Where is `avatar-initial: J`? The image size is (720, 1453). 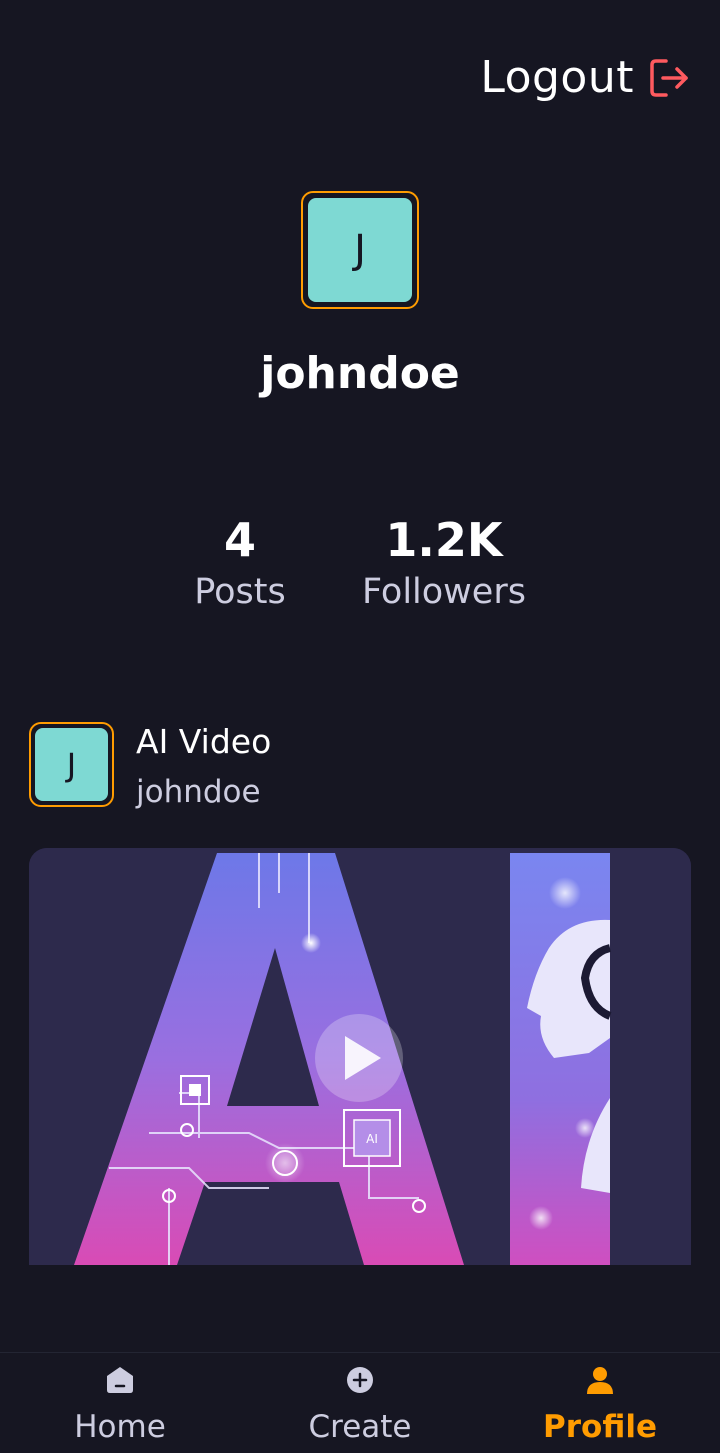
avatar-initial: J is located at coordinates (360, 250).